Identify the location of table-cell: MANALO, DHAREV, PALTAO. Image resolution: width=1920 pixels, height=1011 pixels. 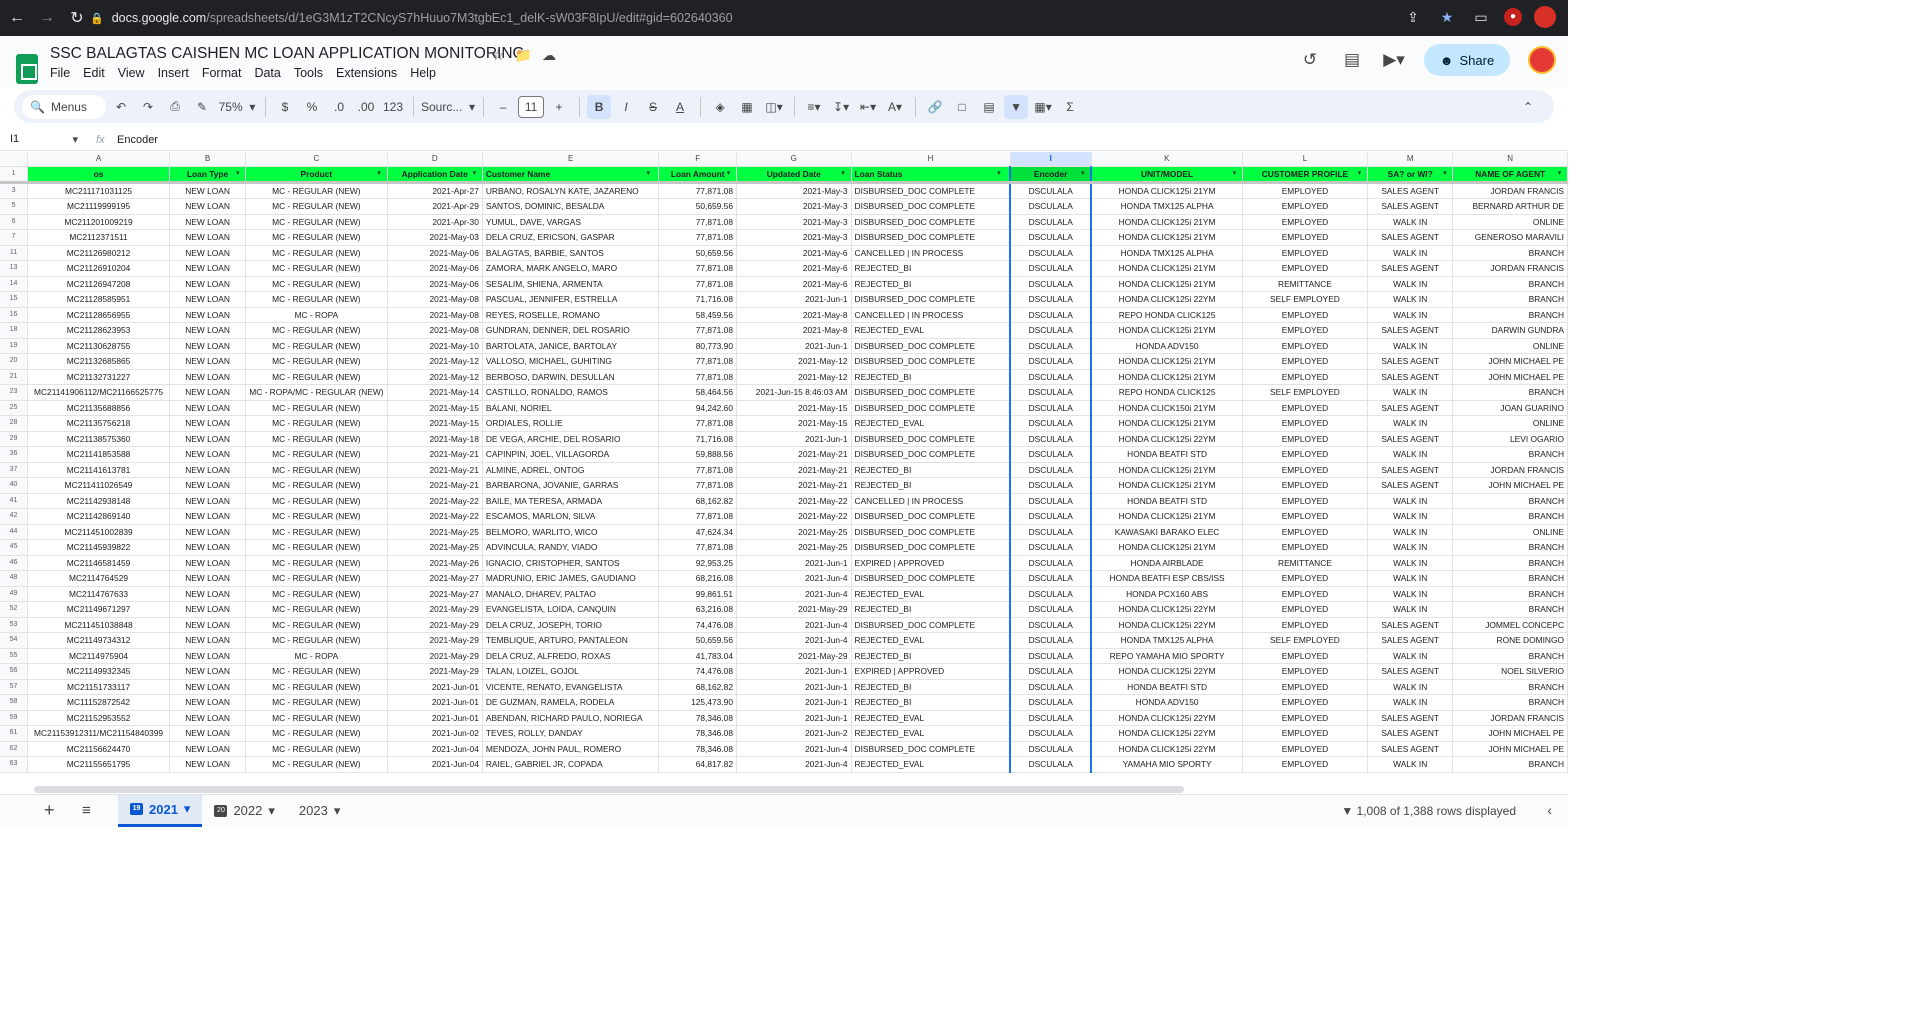
(571, 594).